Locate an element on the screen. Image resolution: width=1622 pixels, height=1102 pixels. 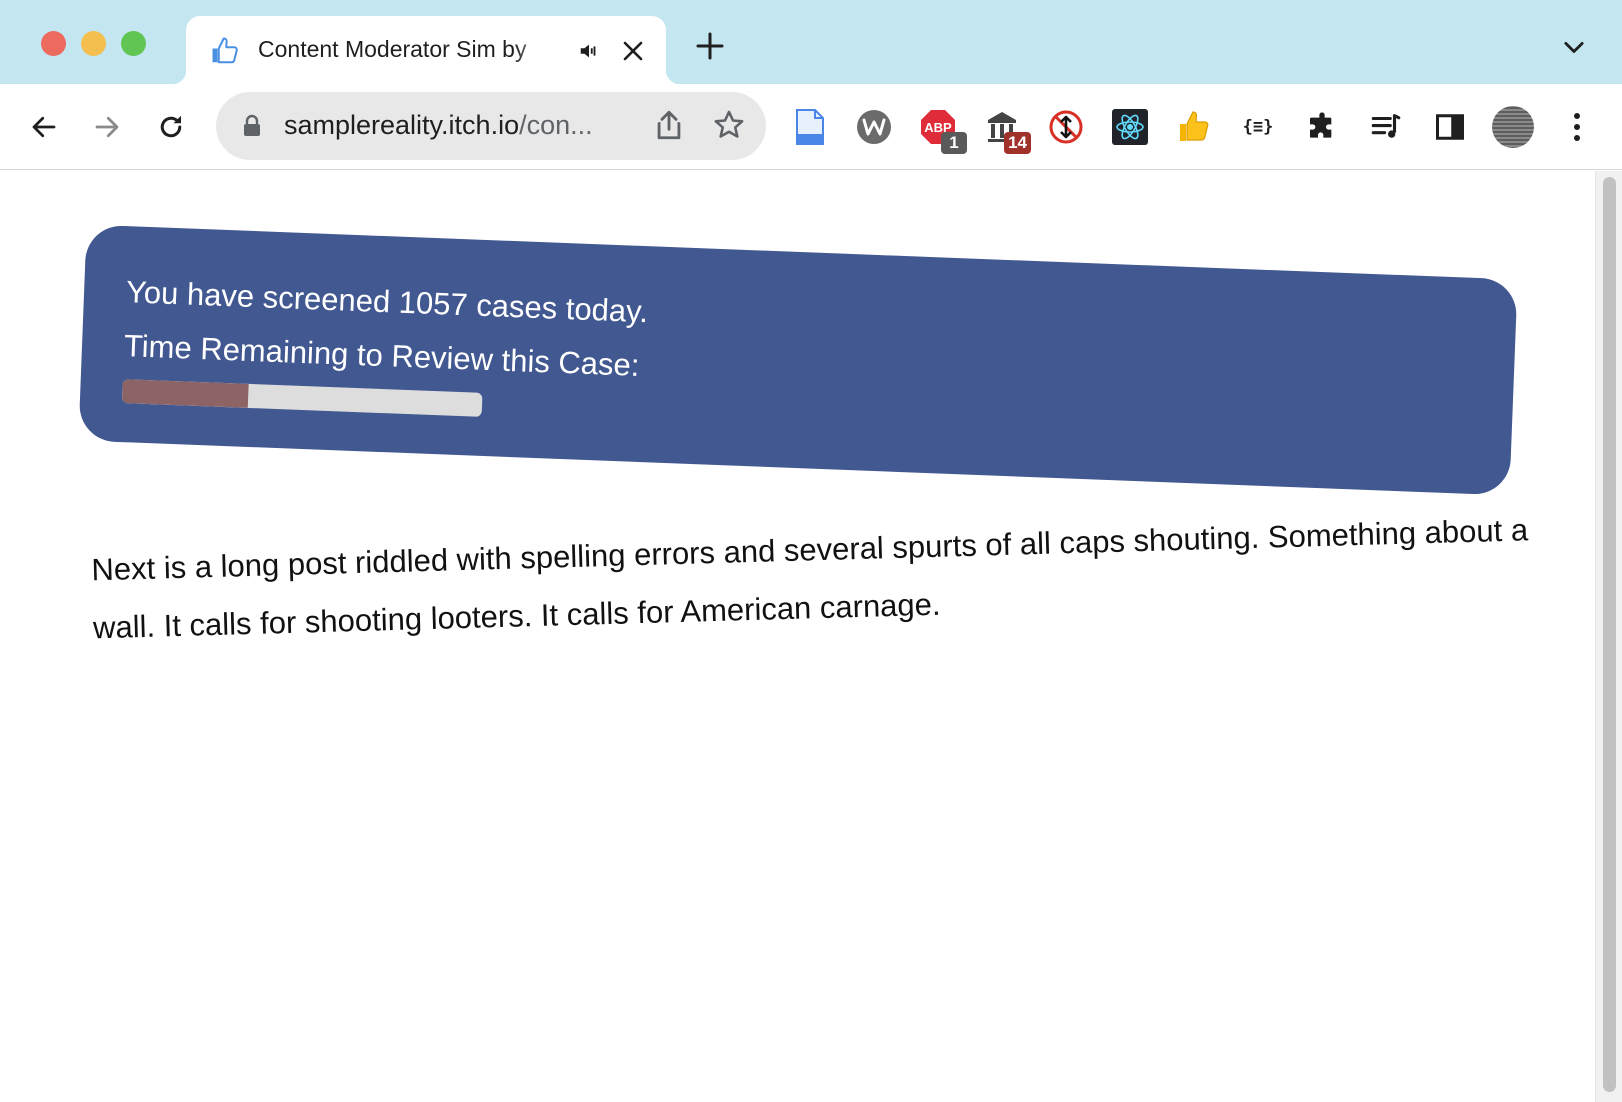
museum-icon: 14 is located at coordinates (1005, 129).